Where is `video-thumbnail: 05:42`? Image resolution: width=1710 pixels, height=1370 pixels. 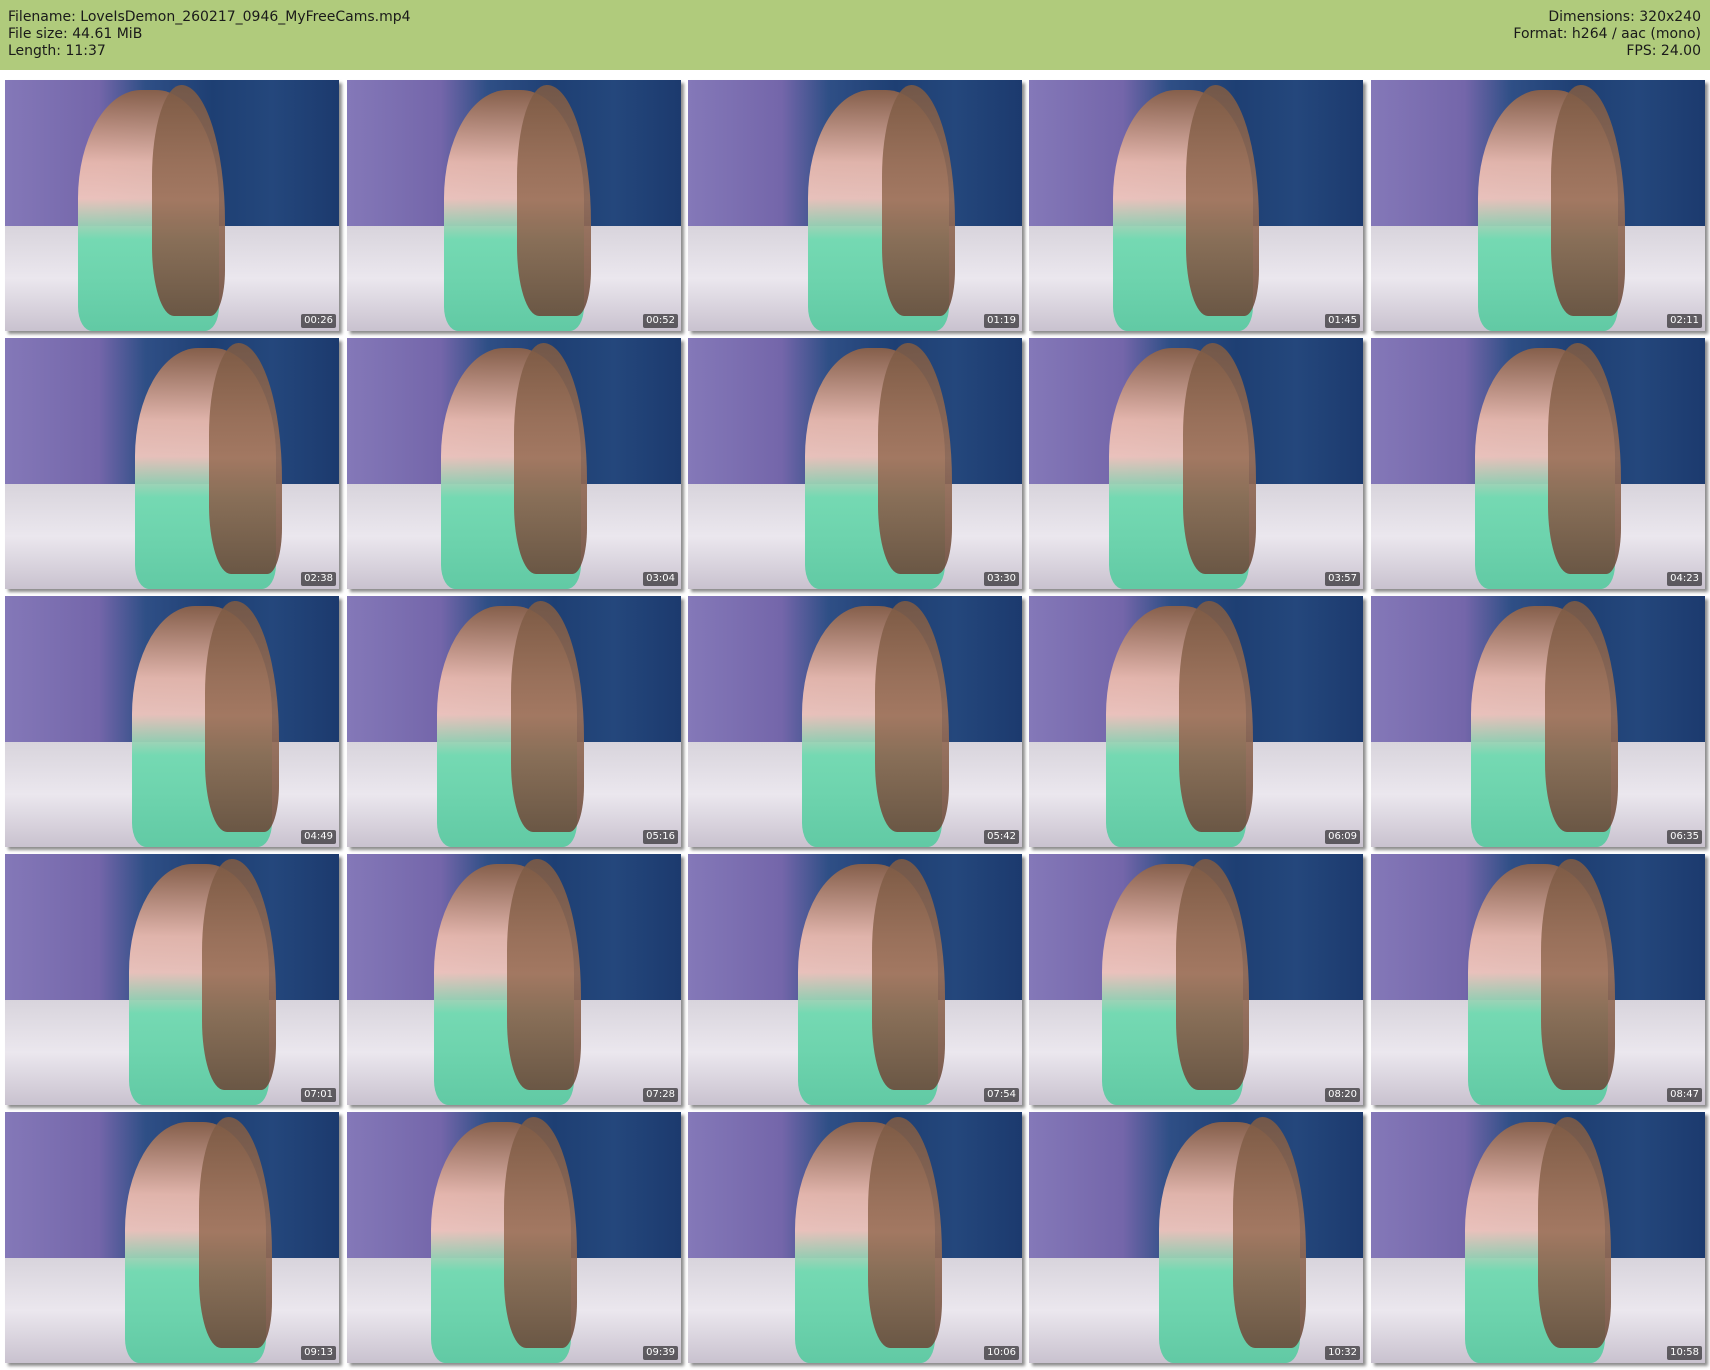
video-thumbnail: 05:42 is located at coordinates (855, 721).